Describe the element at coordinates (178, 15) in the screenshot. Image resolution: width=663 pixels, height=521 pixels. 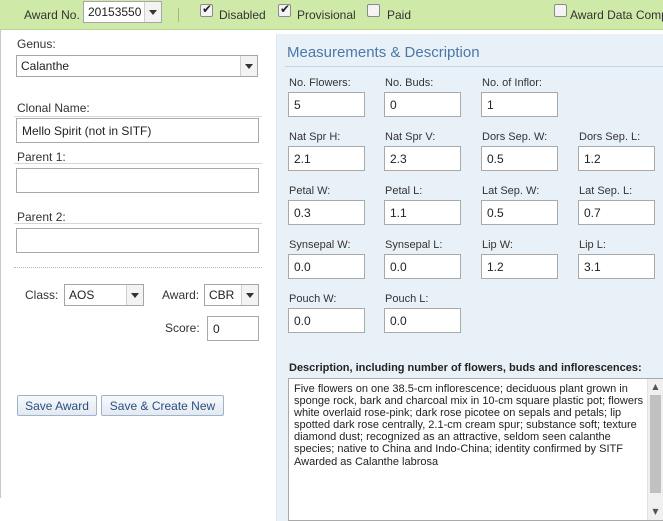
I see `toolbar-divider` at that location.